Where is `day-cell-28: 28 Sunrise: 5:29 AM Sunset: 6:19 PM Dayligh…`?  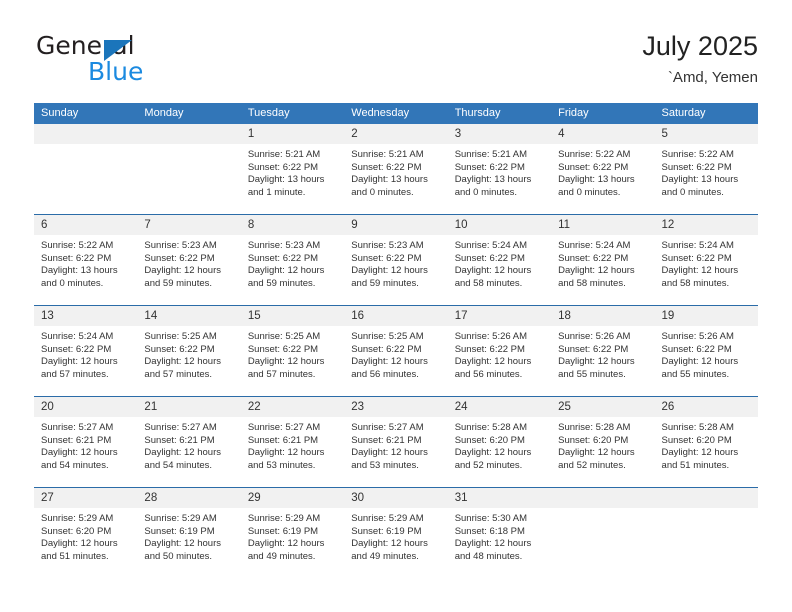 day-cell-28: 28 Sunrise: 5:29 AM Sunset: 6:19 PM Dayligh… is located at coordinates (189, 533).